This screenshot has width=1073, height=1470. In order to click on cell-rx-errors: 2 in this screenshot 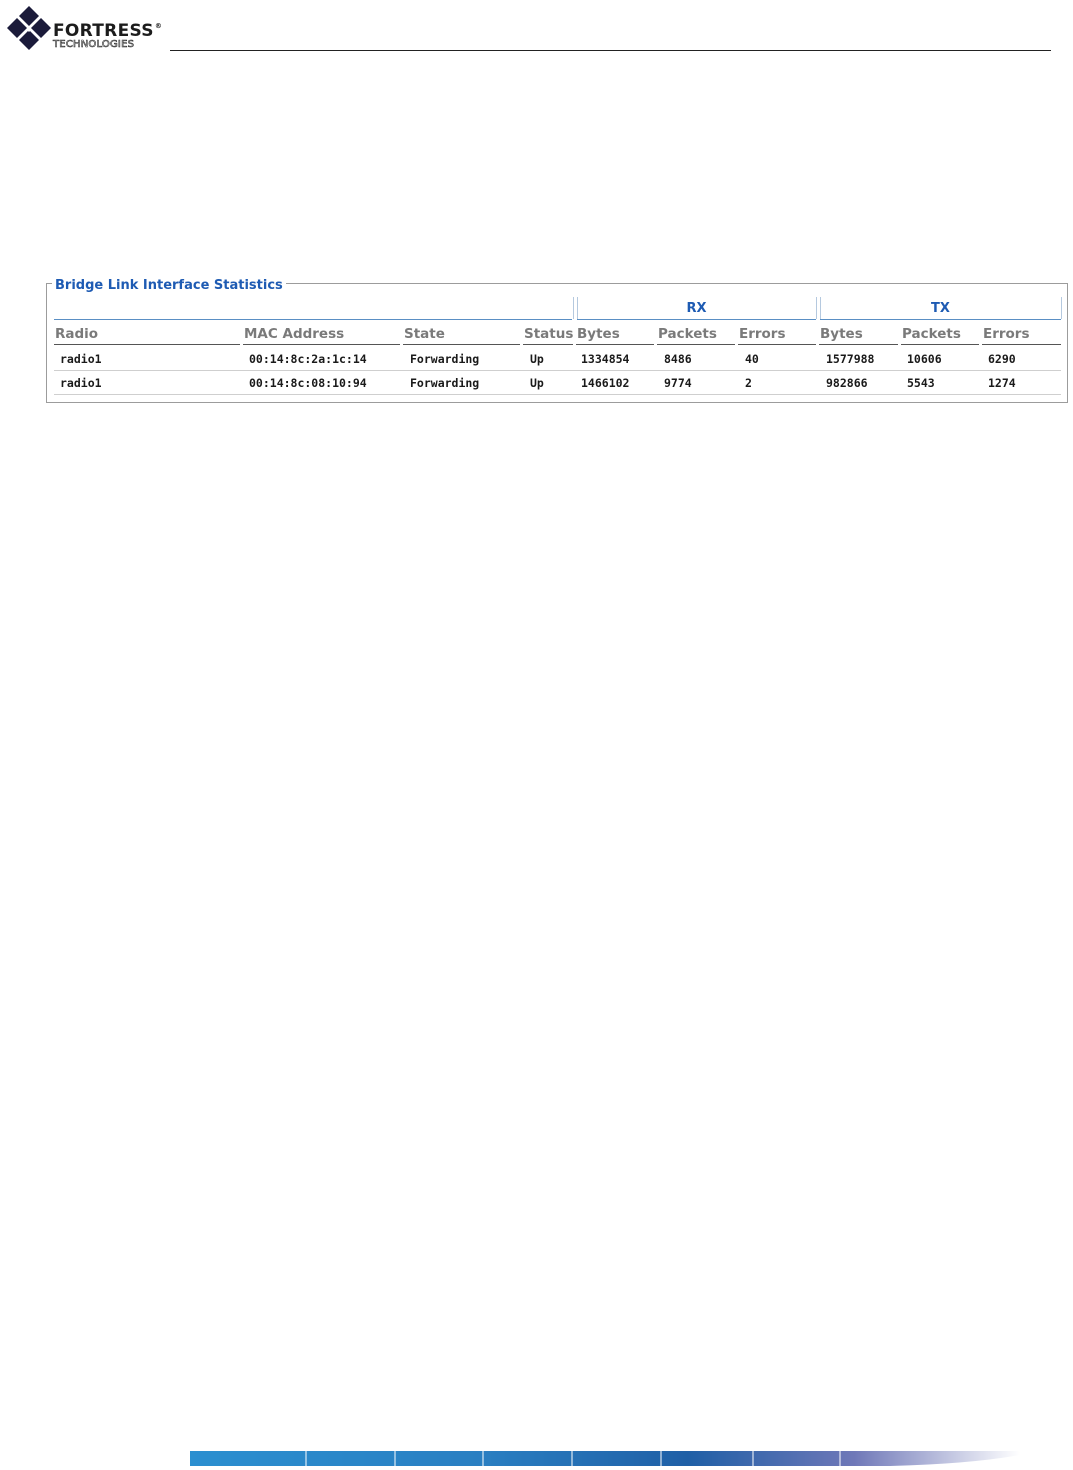, I will do `click(748, 383)`.